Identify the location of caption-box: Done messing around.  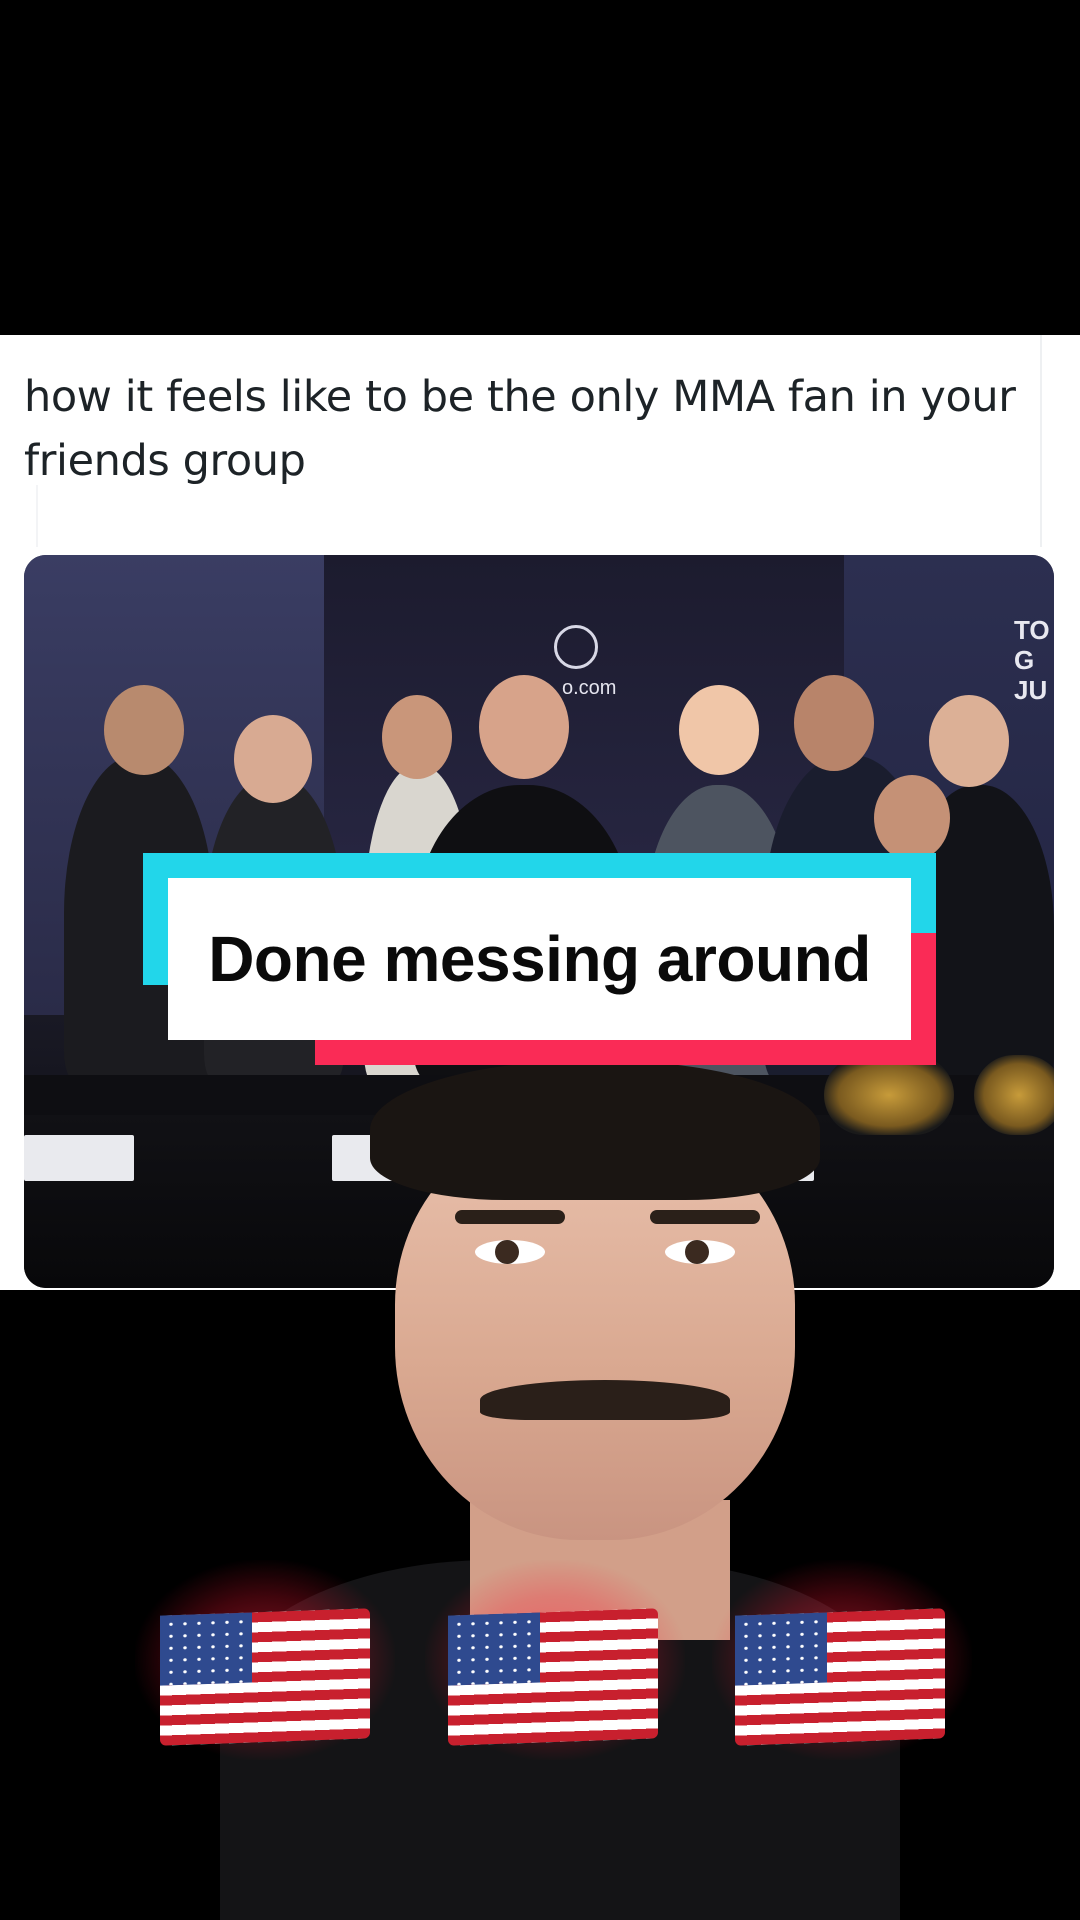
(539, 959).